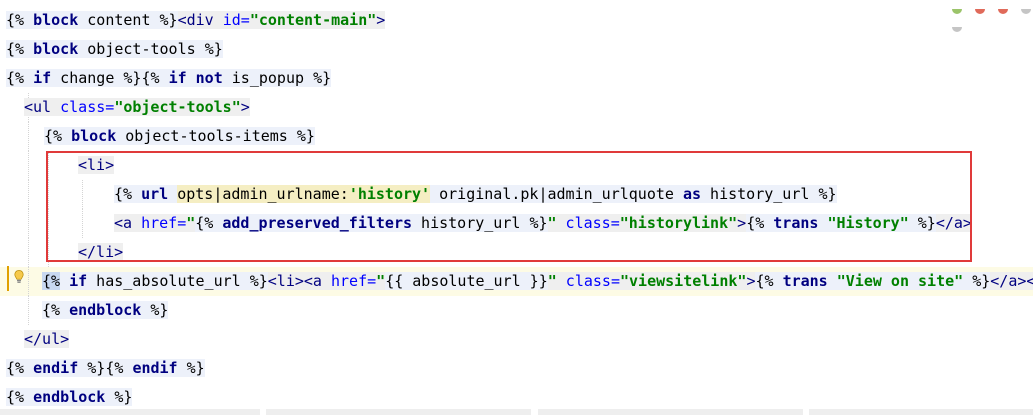  Describe the element at coordinates (868, 223) in the screenshot. I see `code-token: "History"` at that location.